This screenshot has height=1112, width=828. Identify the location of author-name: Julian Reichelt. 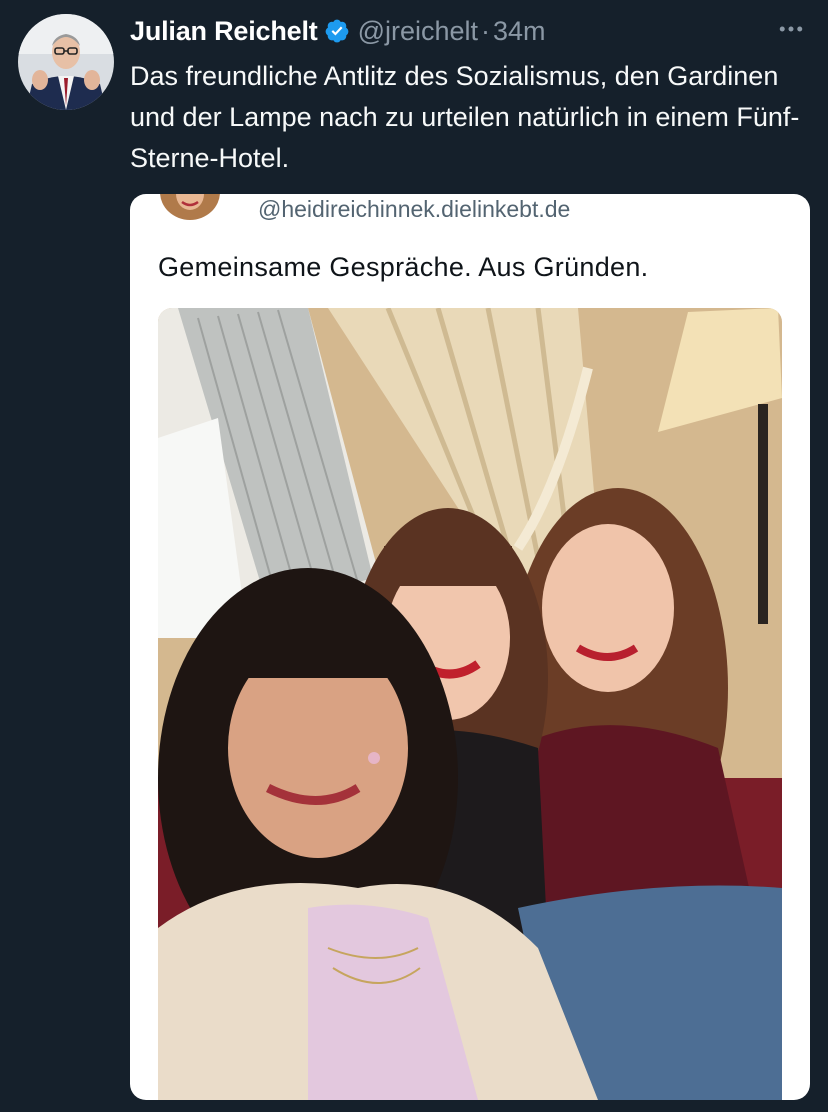
(224, 31).